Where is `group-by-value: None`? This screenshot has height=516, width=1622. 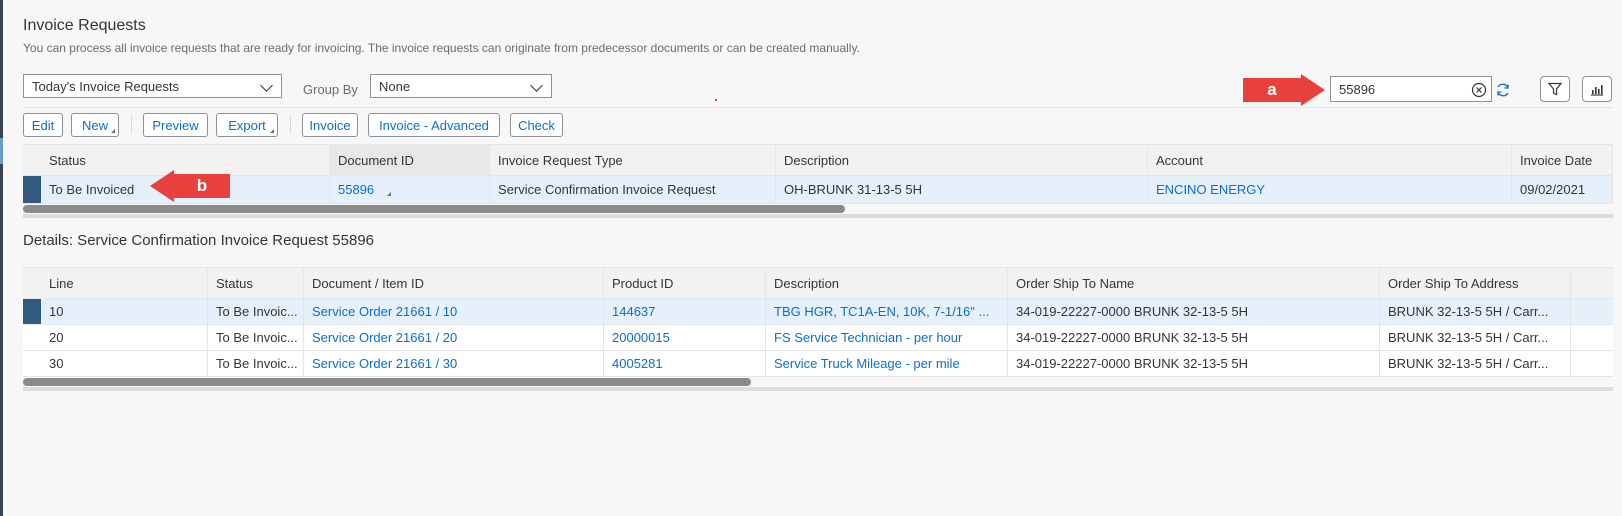 group-by-value: None is located at coordinates (395, 86).